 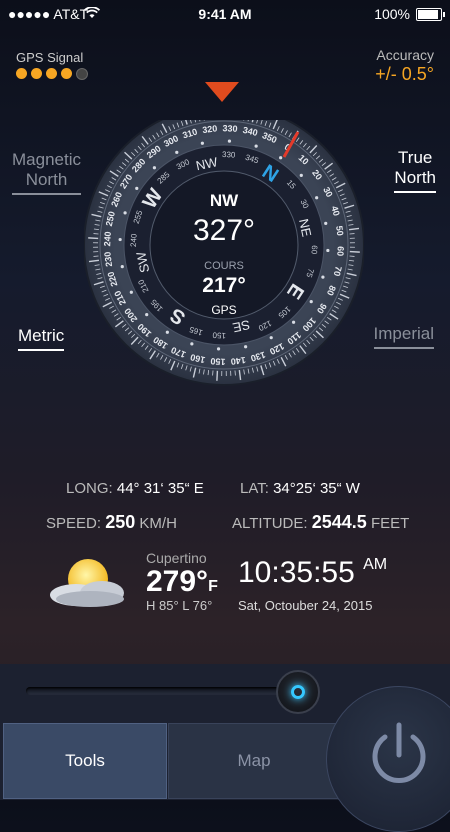 I want to click on longitude-value: 44° 31‘ 35“ E, so click(x=160, y=488).